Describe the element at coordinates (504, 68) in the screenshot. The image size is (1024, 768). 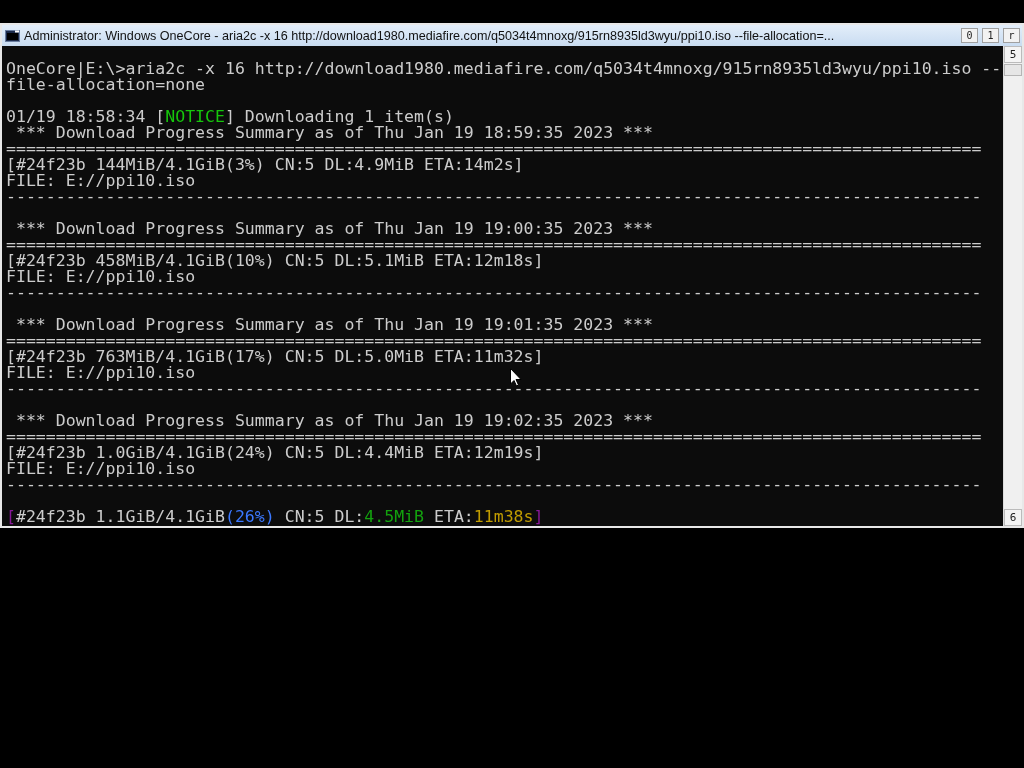
I see `console-text: OneCore|E:\>aria2c -x 16 http://download1980.mediafire.com/q5034t4mnoxg/915rn8935ld3wyu/ppi10.iso --` at that location.